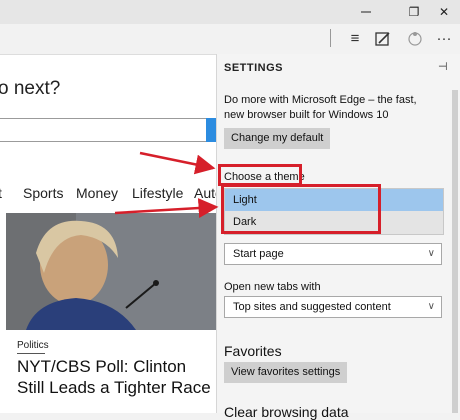 The height and width of the screenshot is (420, 460). I want to click on settings-scrollbar, so click(455, 251).